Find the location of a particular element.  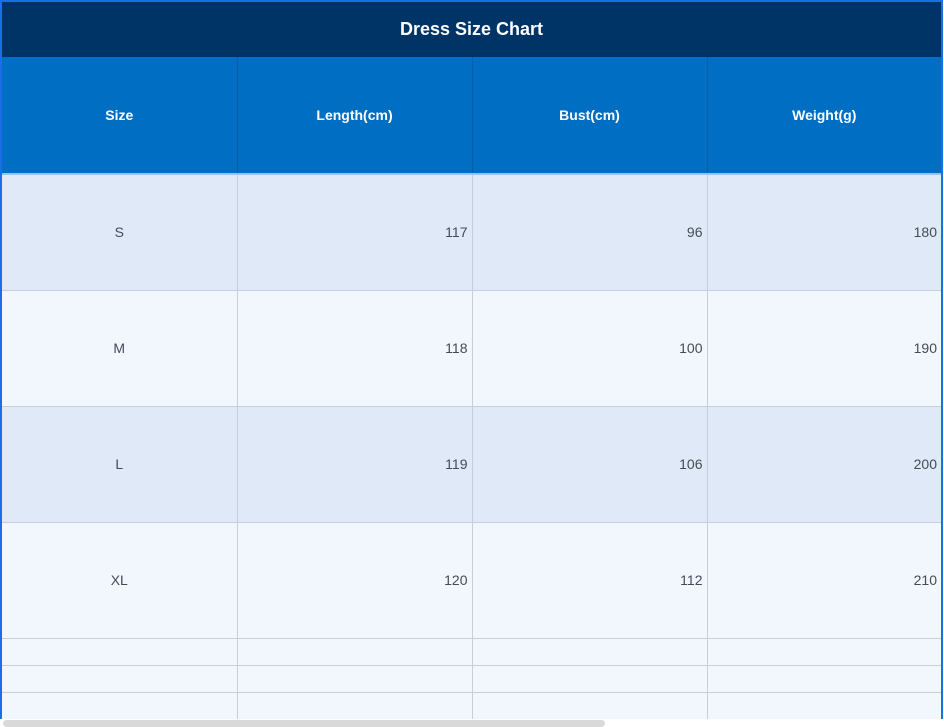

bust-cell: 96 is located at coordinates (590, 232).